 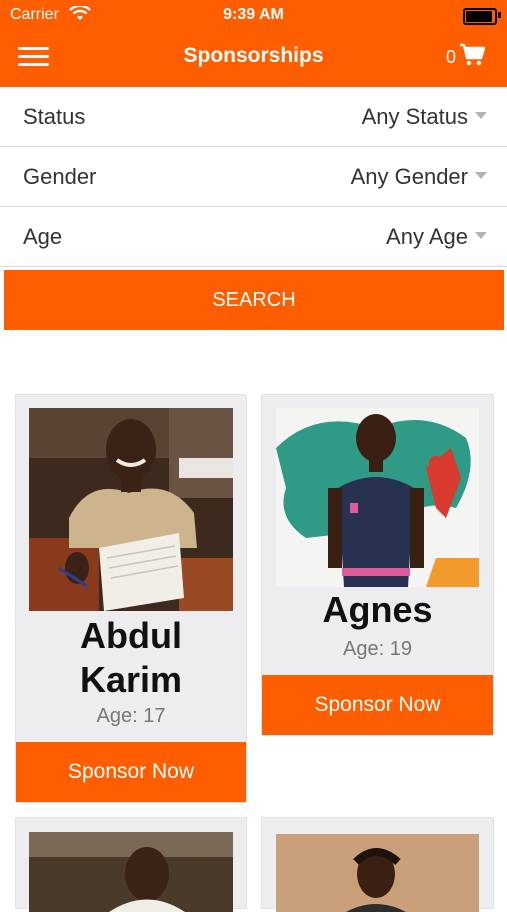 I want to click on child-last-name: Karim, so click(x=131, y=679).